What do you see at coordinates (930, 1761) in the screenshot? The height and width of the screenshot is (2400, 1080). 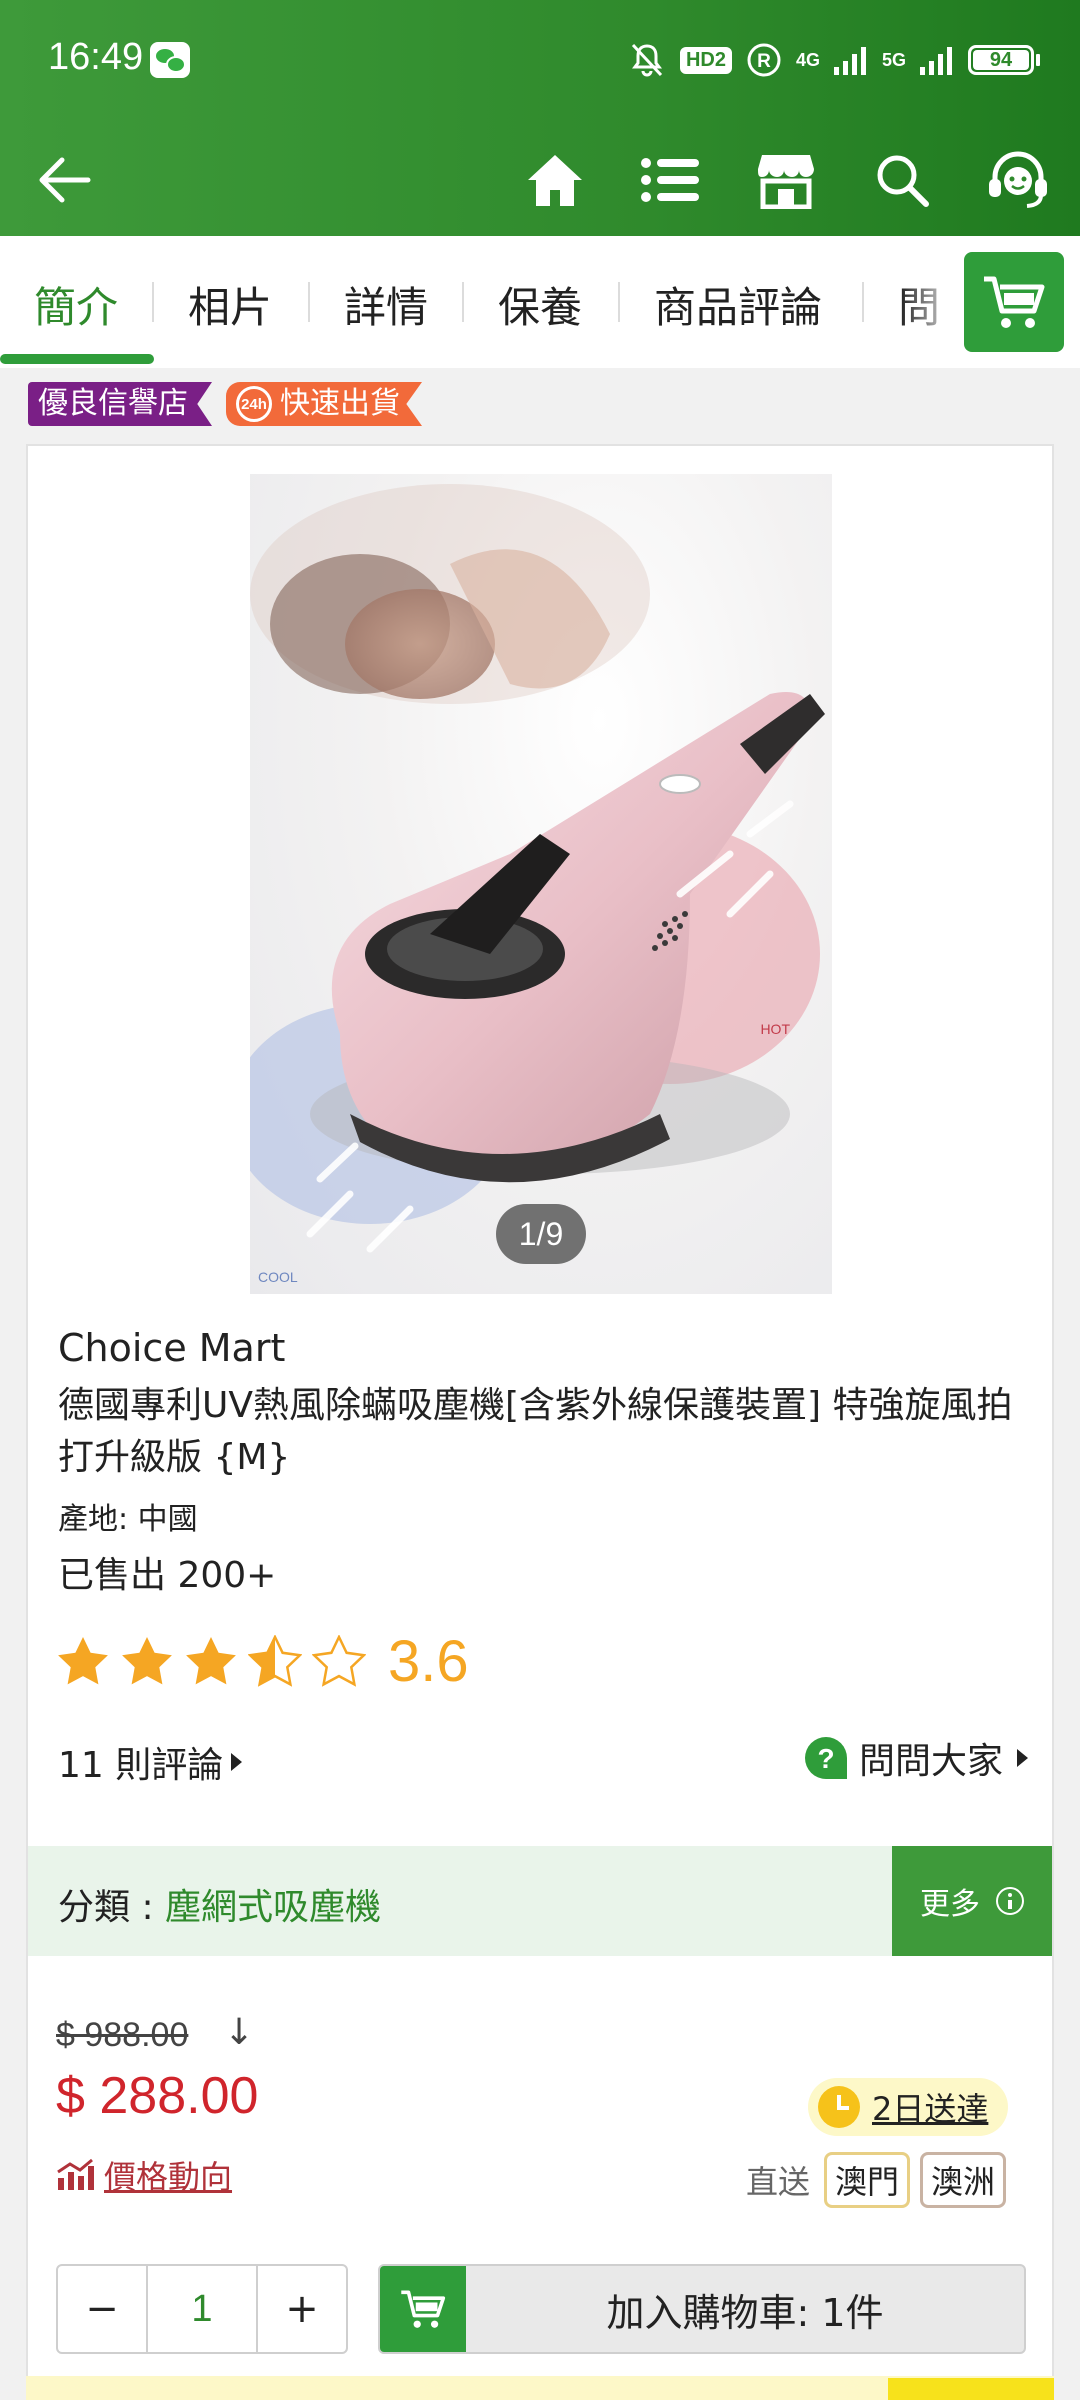 I see `ask-label: 問問大家` at bounding box center [930, 1761].